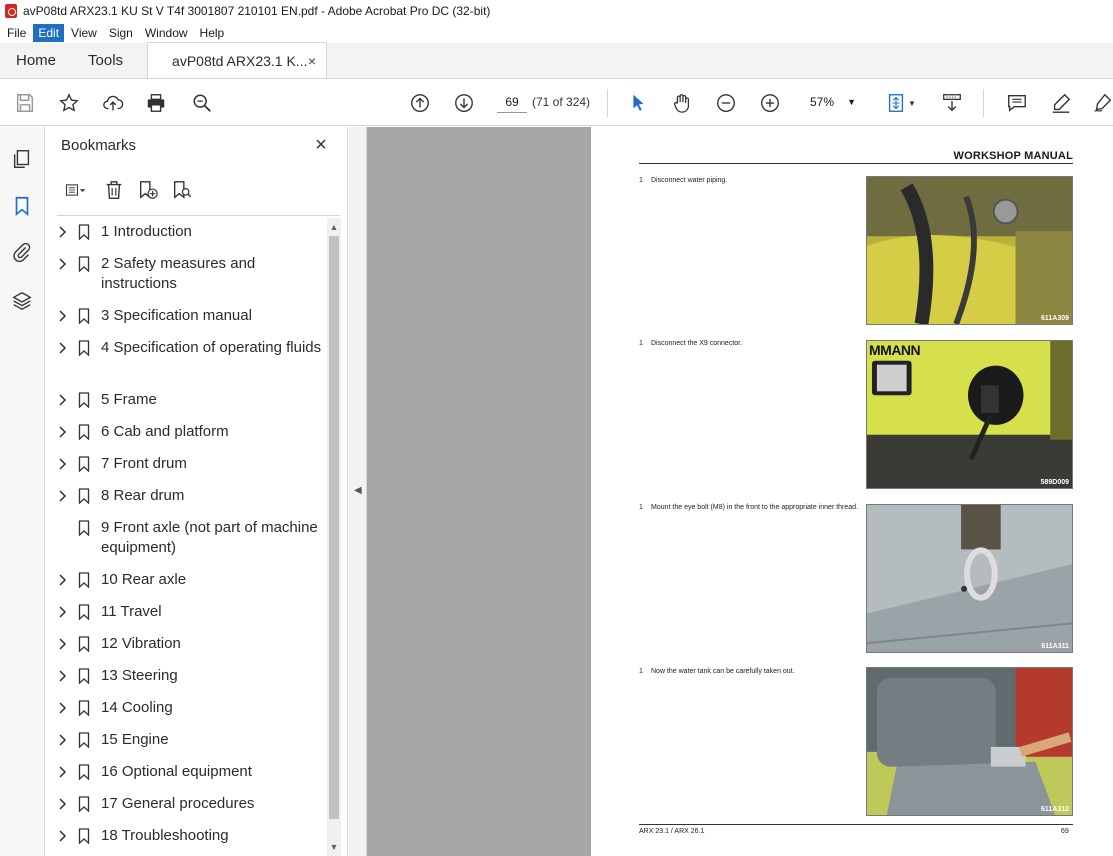 The height and width of the screenshot is (856, 1113). Describe the element at coordinates (896, 103) in the screenshot. I see `fit-page-icon` at that location.